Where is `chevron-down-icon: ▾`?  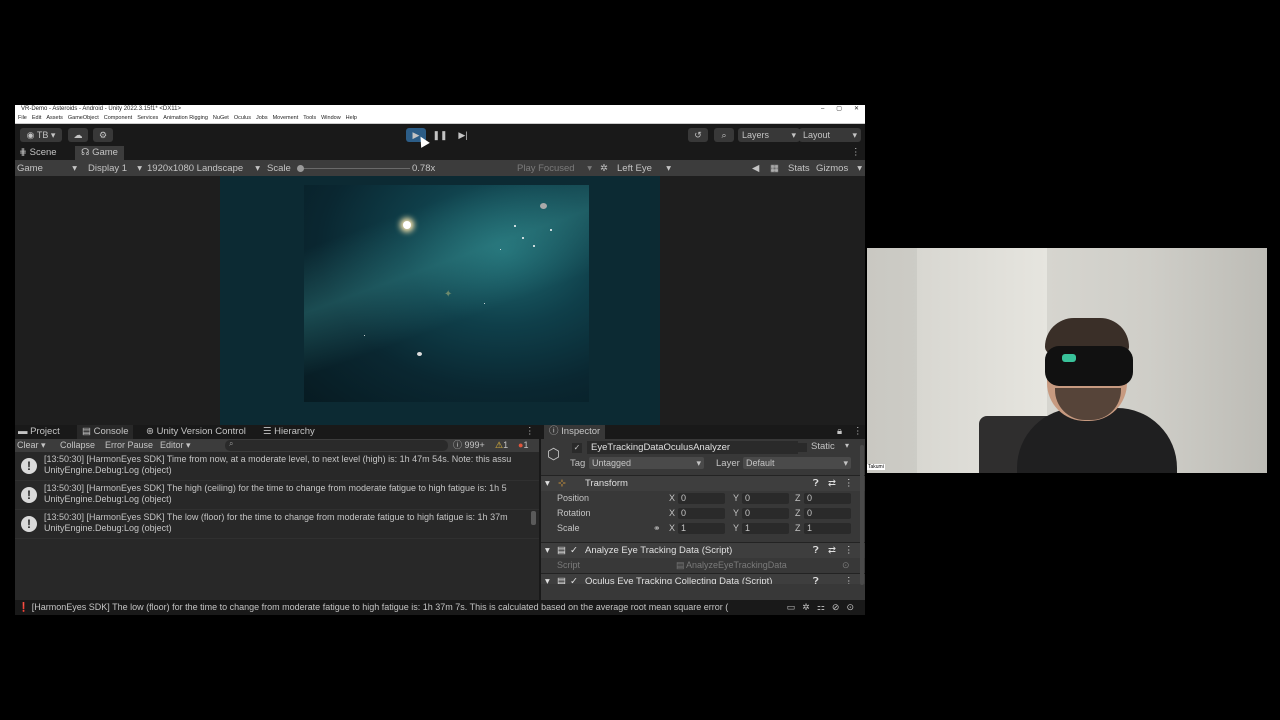
chevron-down-icon: ▾ is located at coordinates (847, 445).